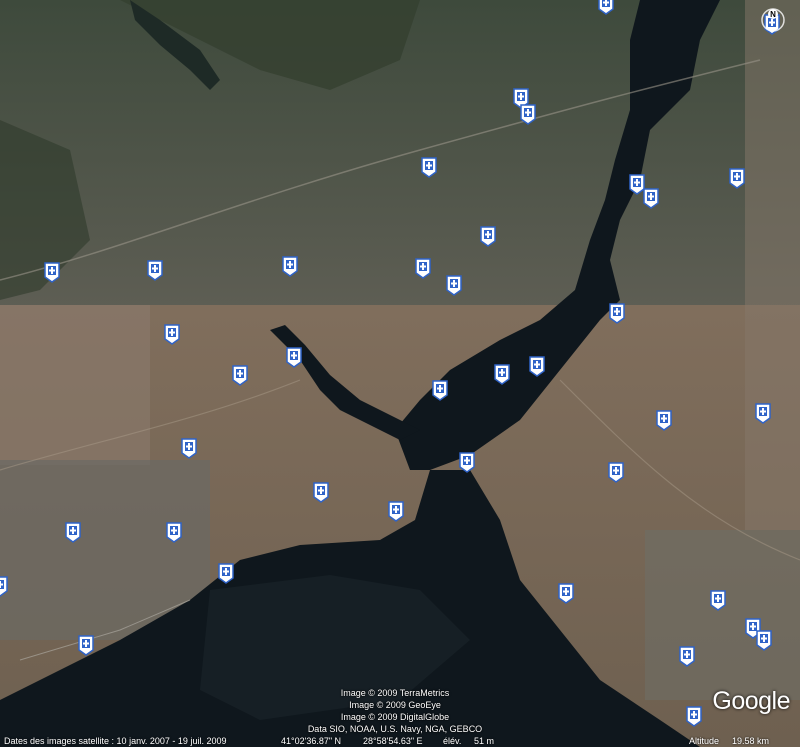 This screenshot has height=747, width=800. What do you see at coordinates (395, 717) in the screenshot?
I see `attribution-line: Image © 2009 DigitalGlobe` at bounding box center [395, 717].